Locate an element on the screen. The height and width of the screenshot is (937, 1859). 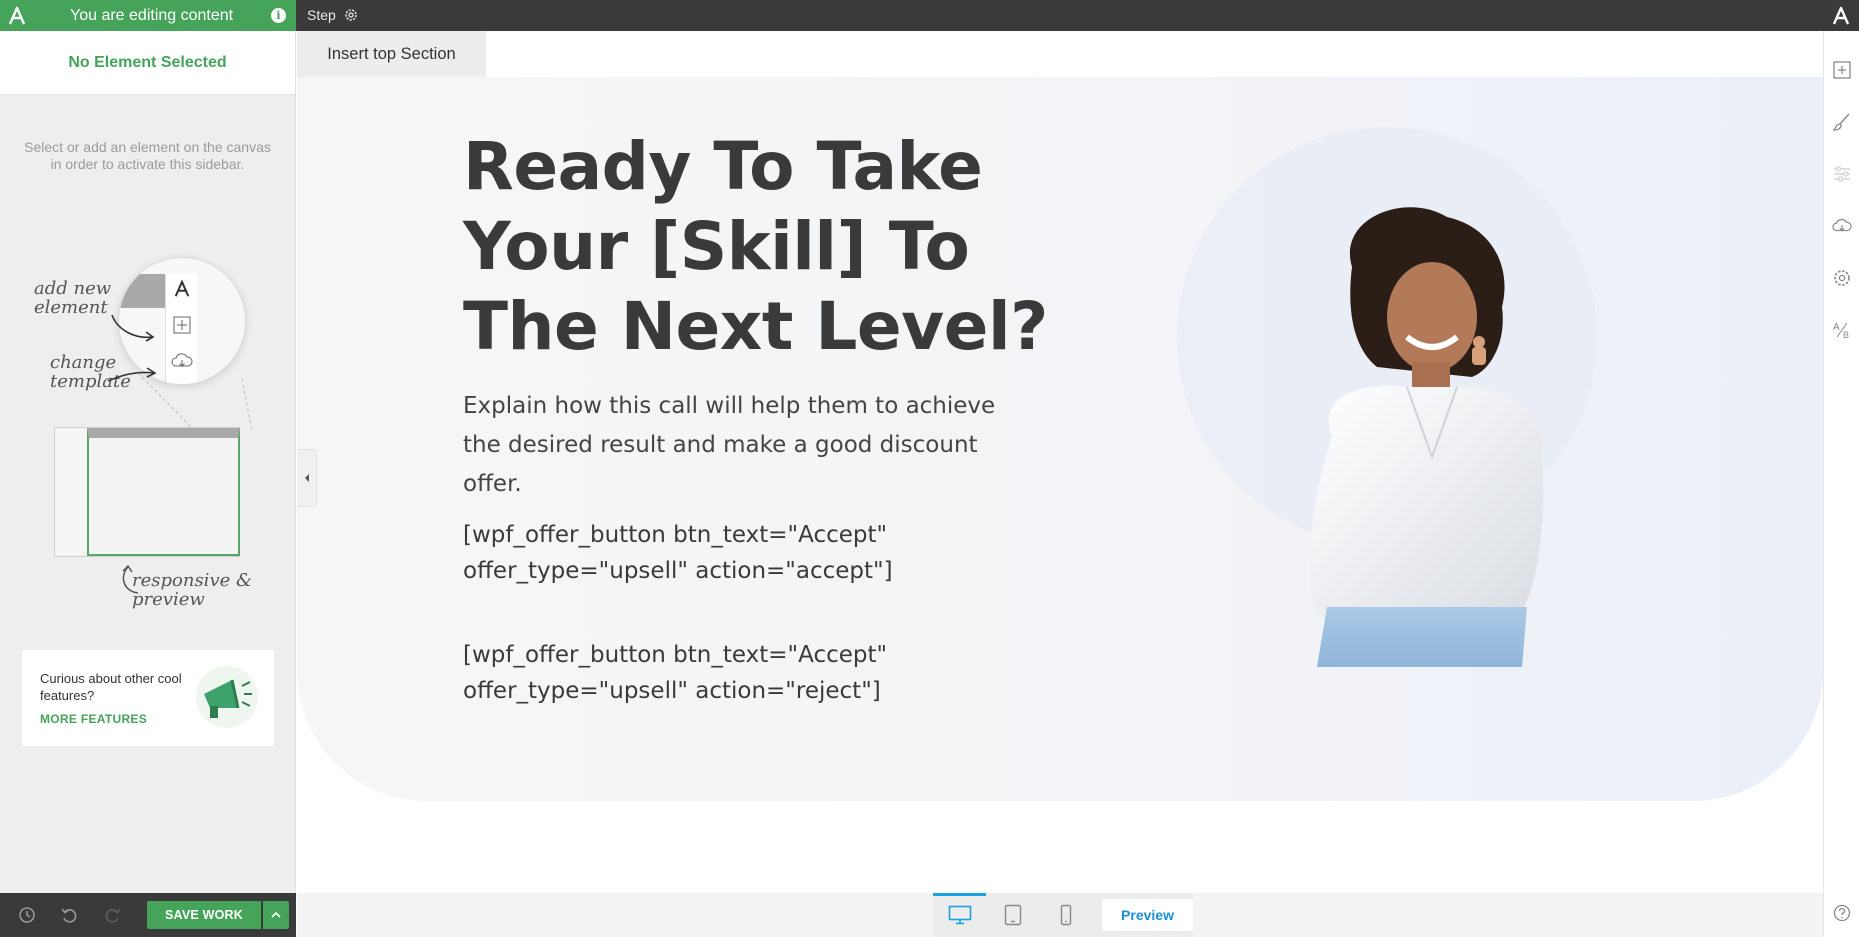
illus-add-icon is located at coordinates (182, 325).